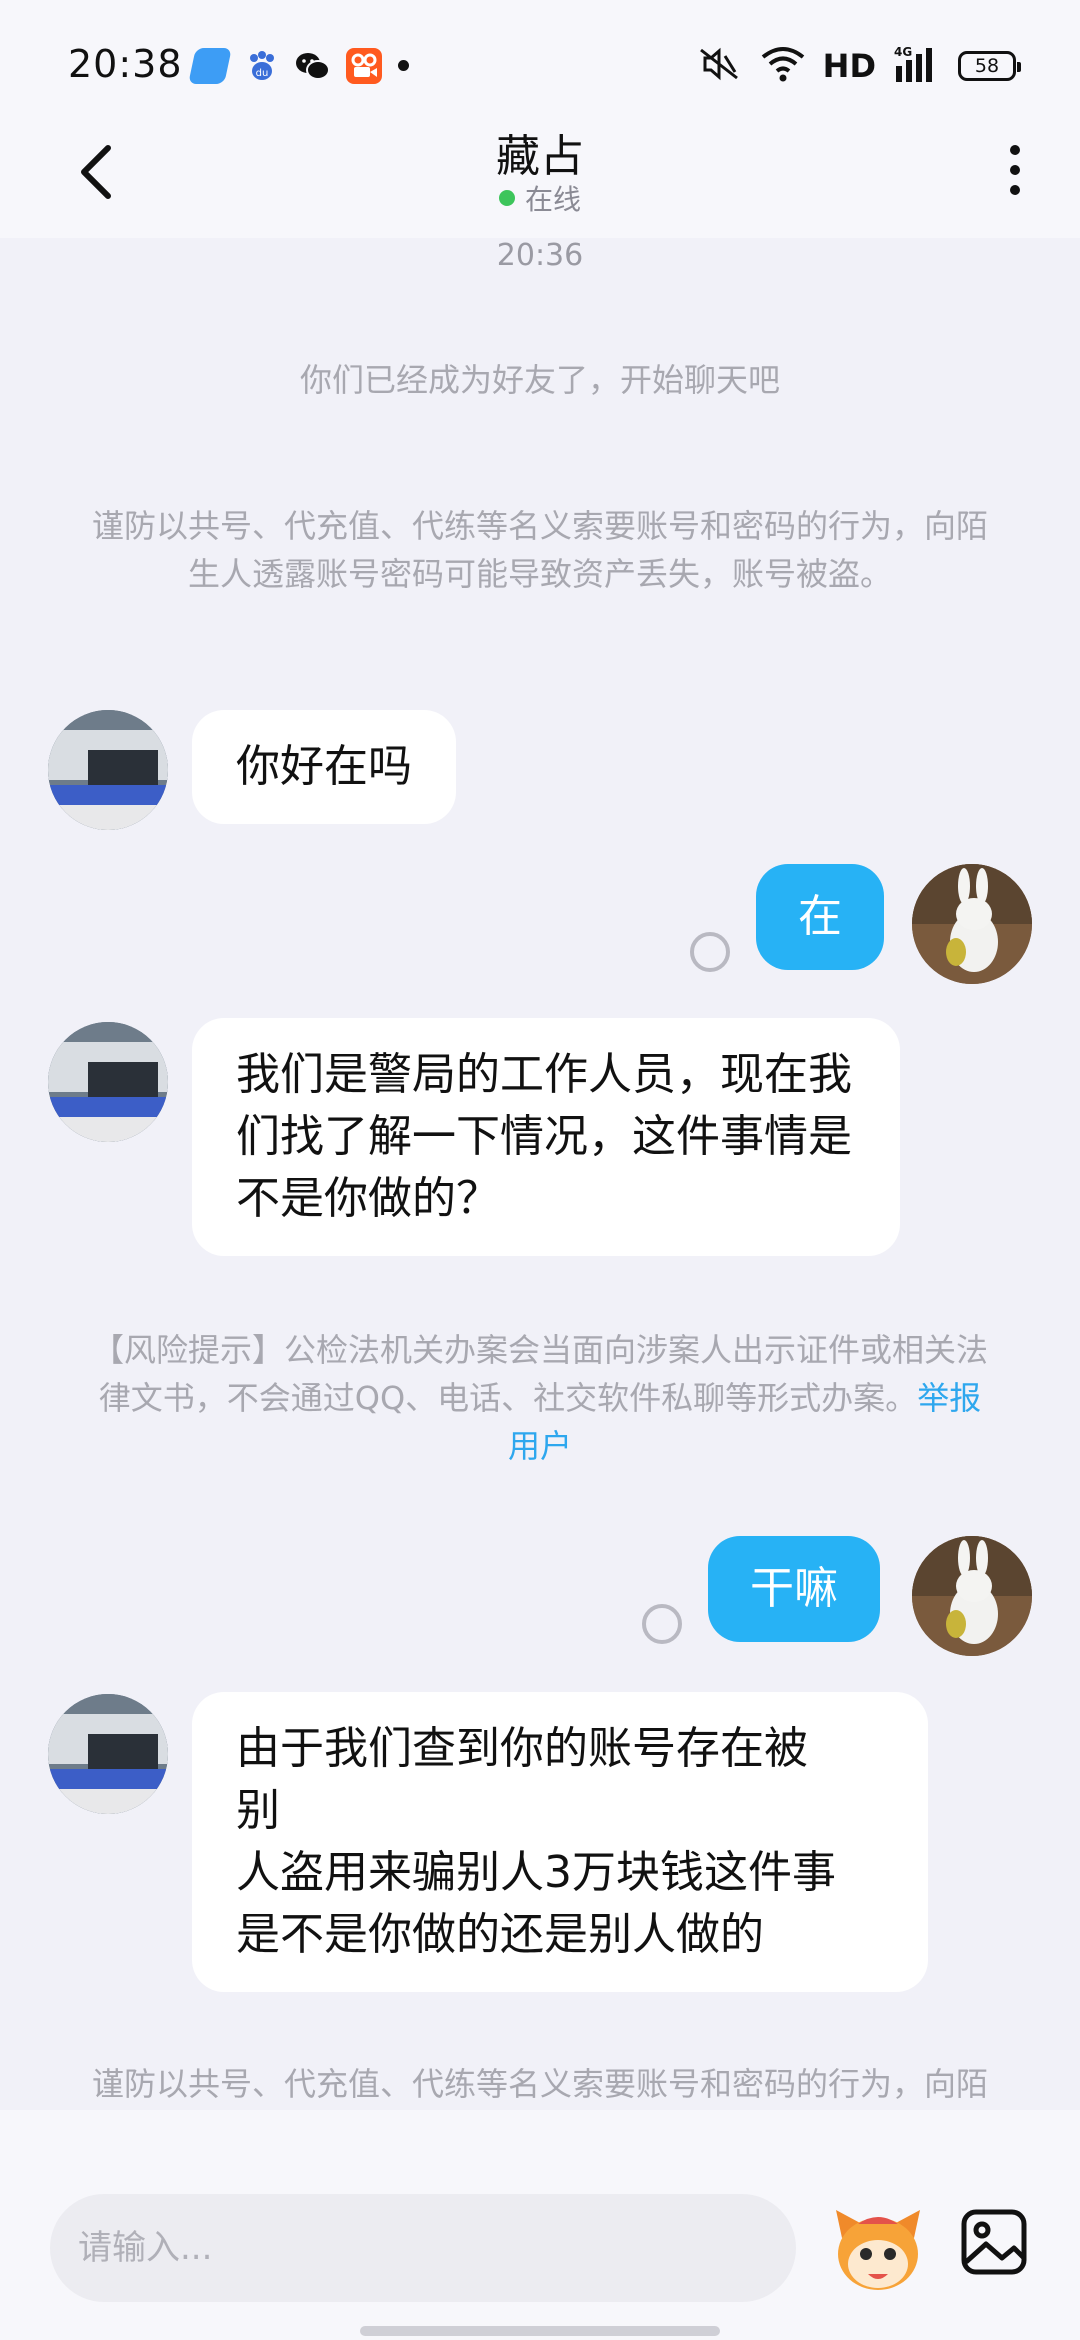 This screenshot has width=1080, height=2340. I want to click on online-status: 在线, so click(540, 198).